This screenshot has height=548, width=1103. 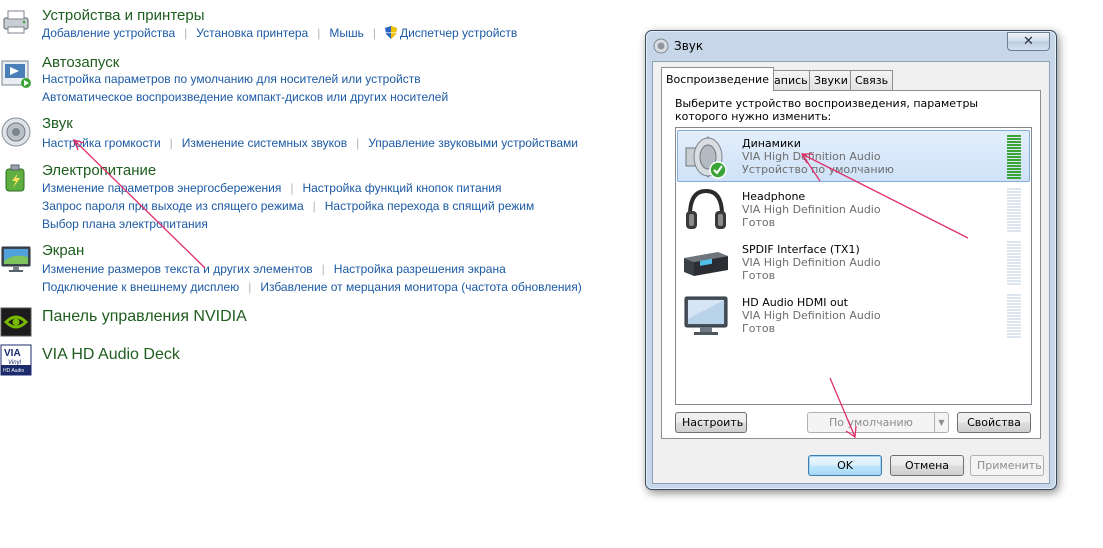 I want to click on cancel-button: Отмена, so click(x=927, y=465).